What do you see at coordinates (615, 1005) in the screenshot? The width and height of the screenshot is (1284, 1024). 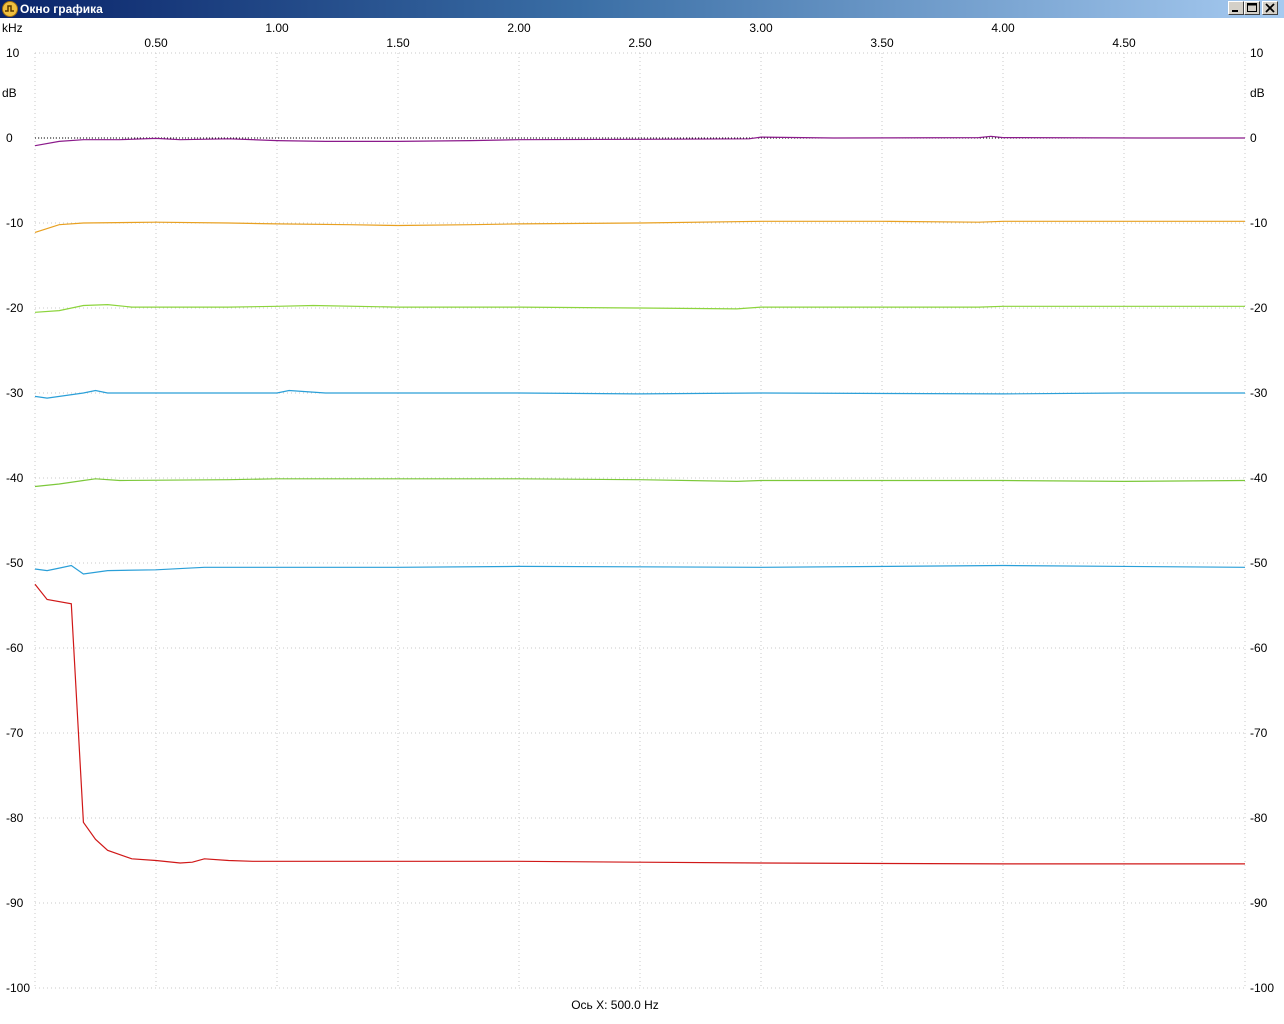 I see `x-axis-info: Ось X: 500.0 Hz` at bounding box center [615, 1005].